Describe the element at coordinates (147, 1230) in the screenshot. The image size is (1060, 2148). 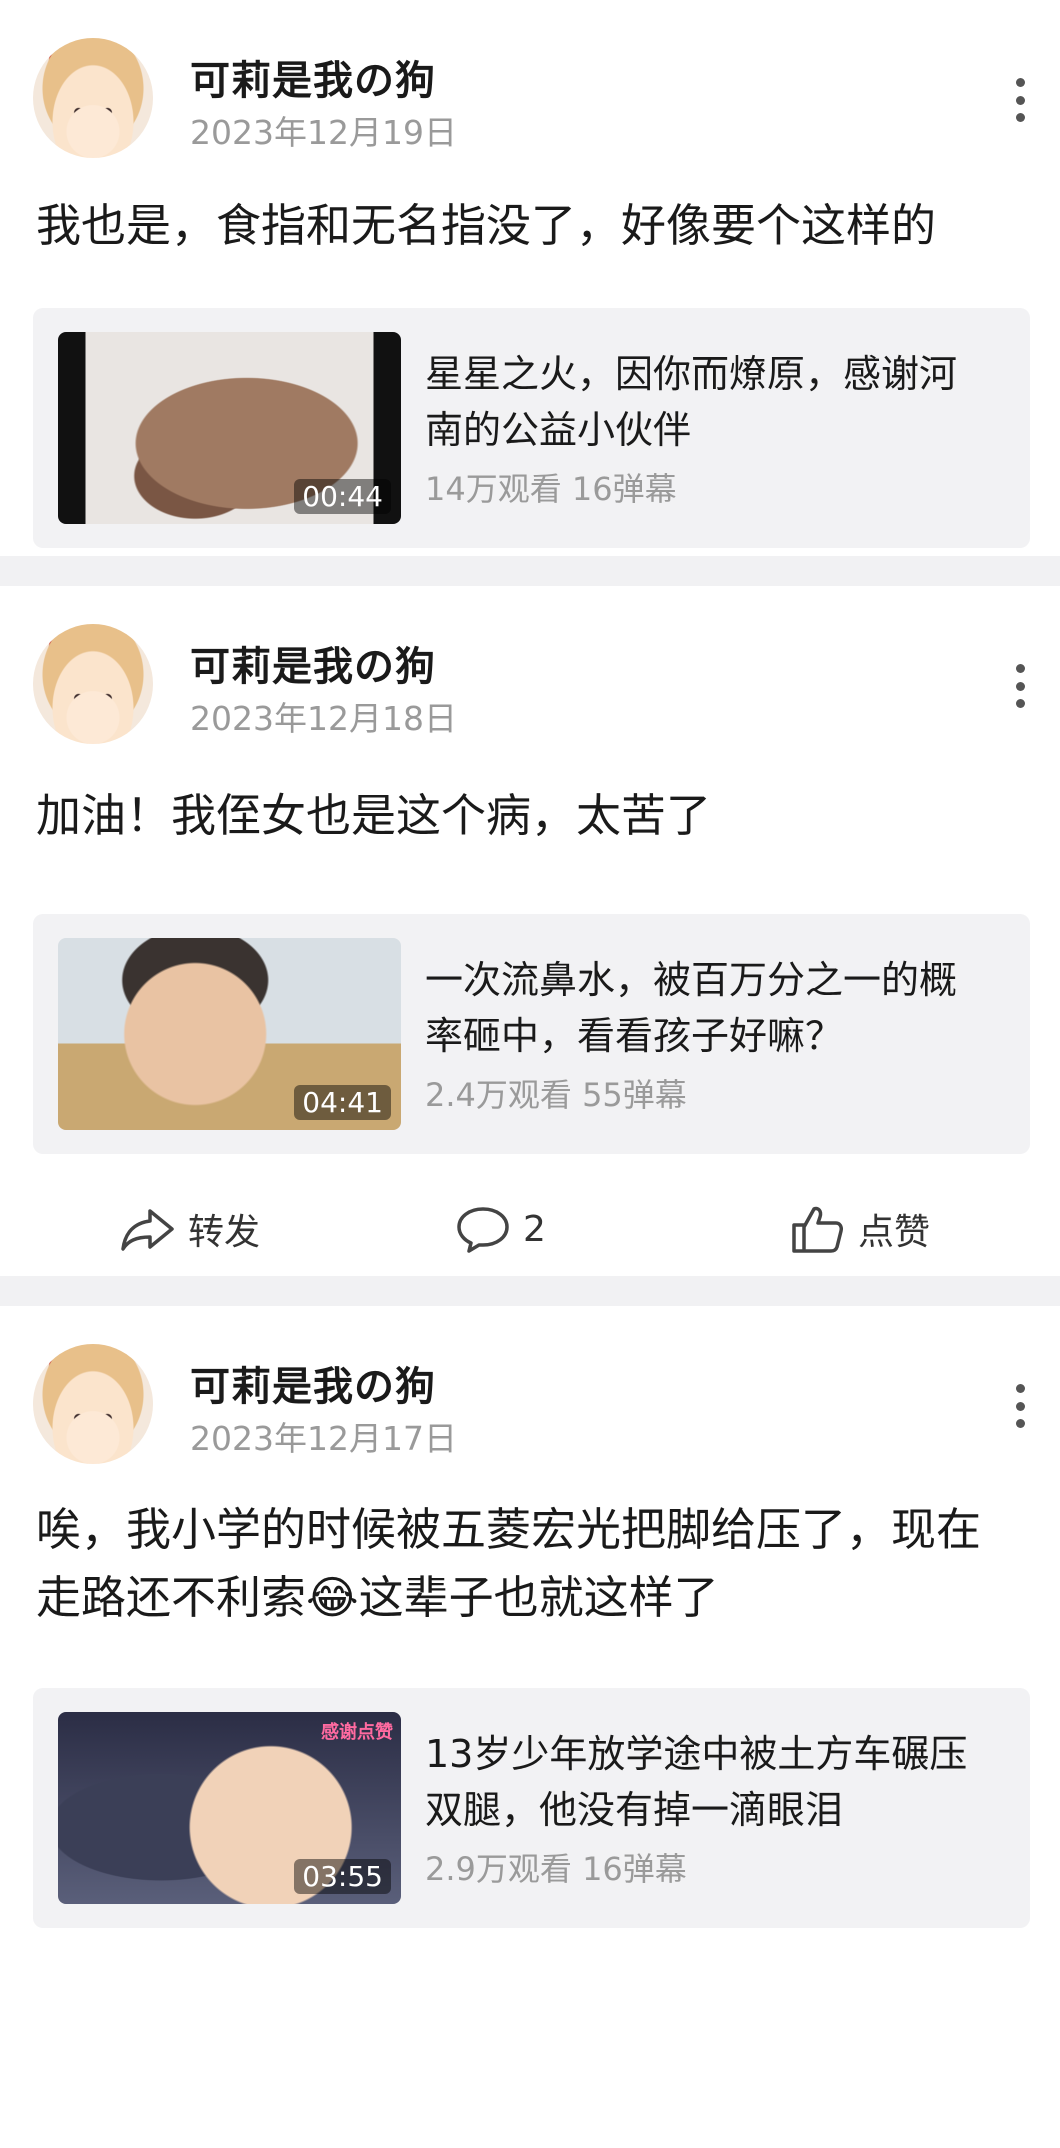
I see `share-icon` at that location.